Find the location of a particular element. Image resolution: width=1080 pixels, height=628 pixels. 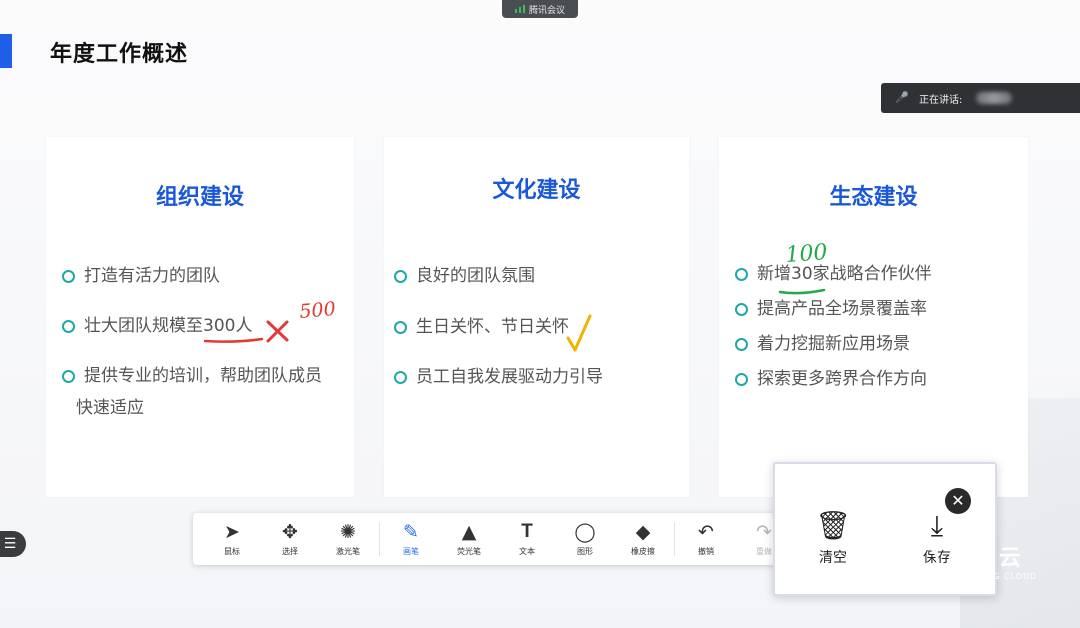

page-title: 年度工作概述 is located at coordinates (119, 54).